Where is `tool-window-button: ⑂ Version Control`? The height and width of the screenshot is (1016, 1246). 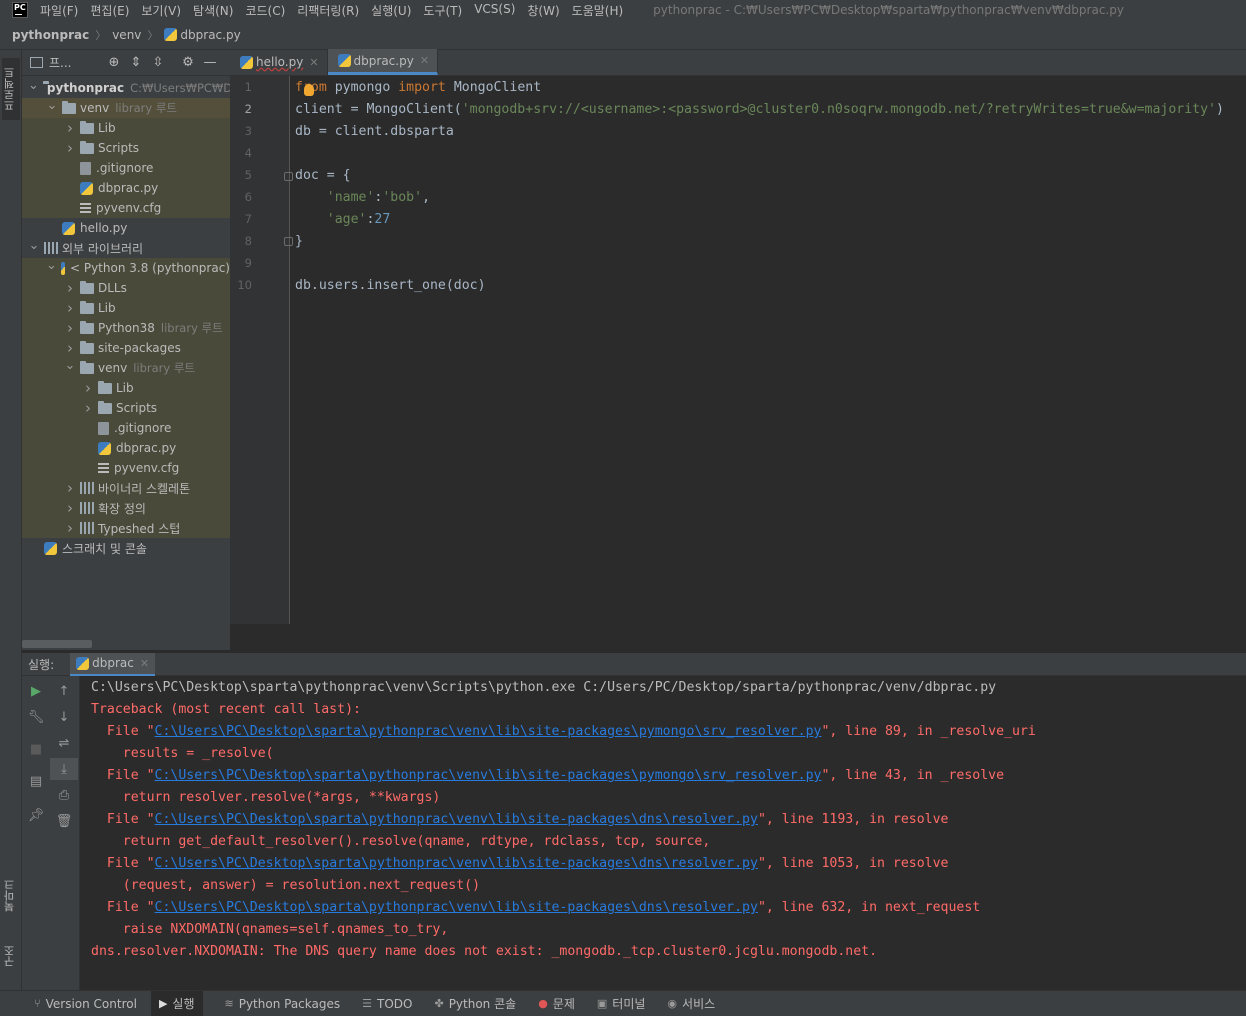
tool-window-button: ⑂ Version Control is located at coordinates (85, 1004).